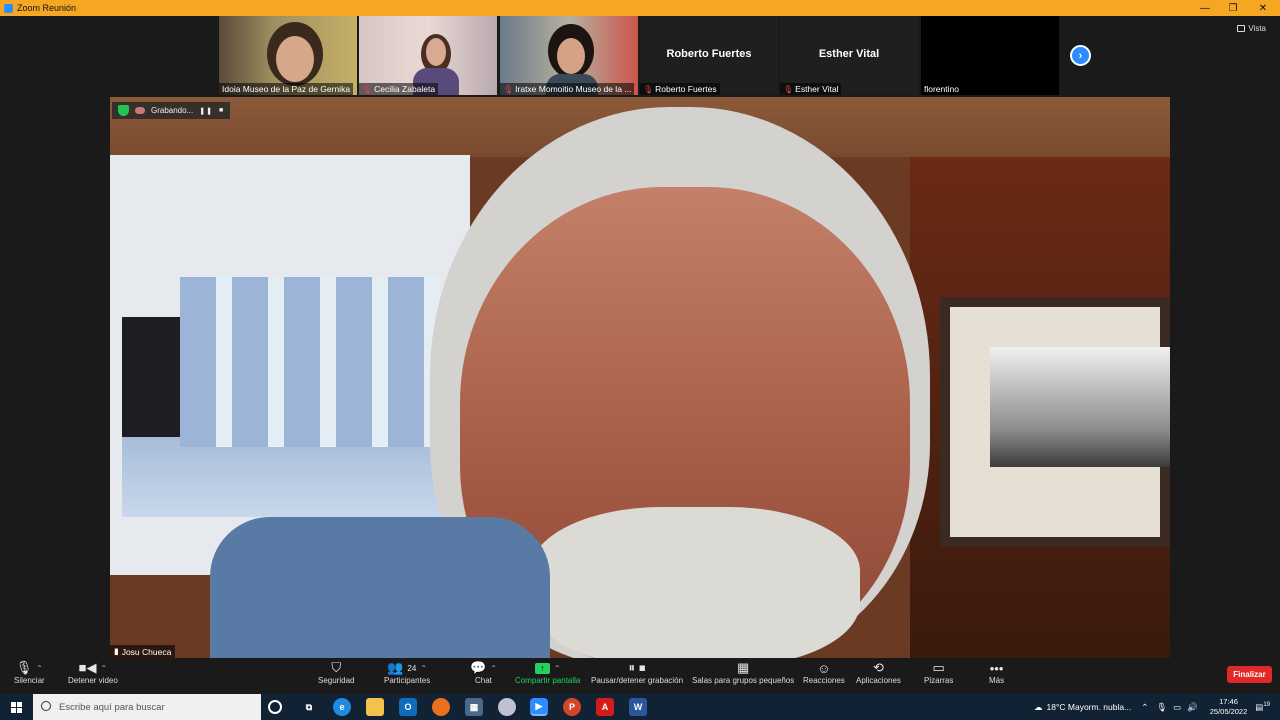  I want to click on muted-mic-icon: 🎙, so click(367, 89).